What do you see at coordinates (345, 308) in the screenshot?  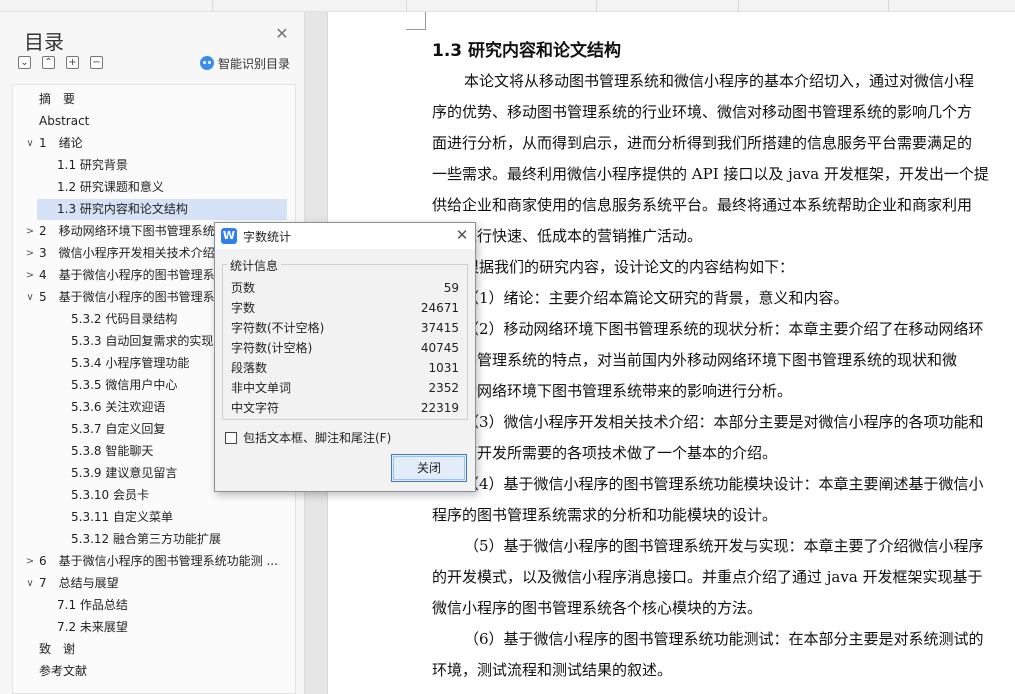 I see `stat-row: 字数 24671` at bounding box center [345, 308].